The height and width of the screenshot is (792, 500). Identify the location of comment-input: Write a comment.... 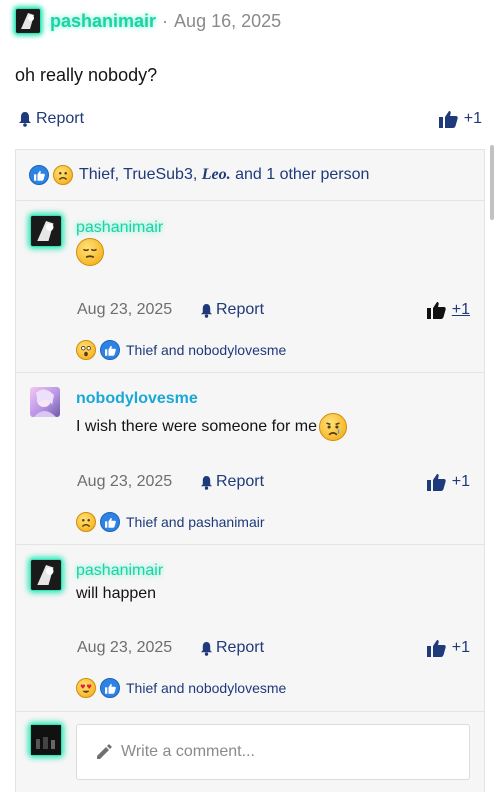
(273, 752).